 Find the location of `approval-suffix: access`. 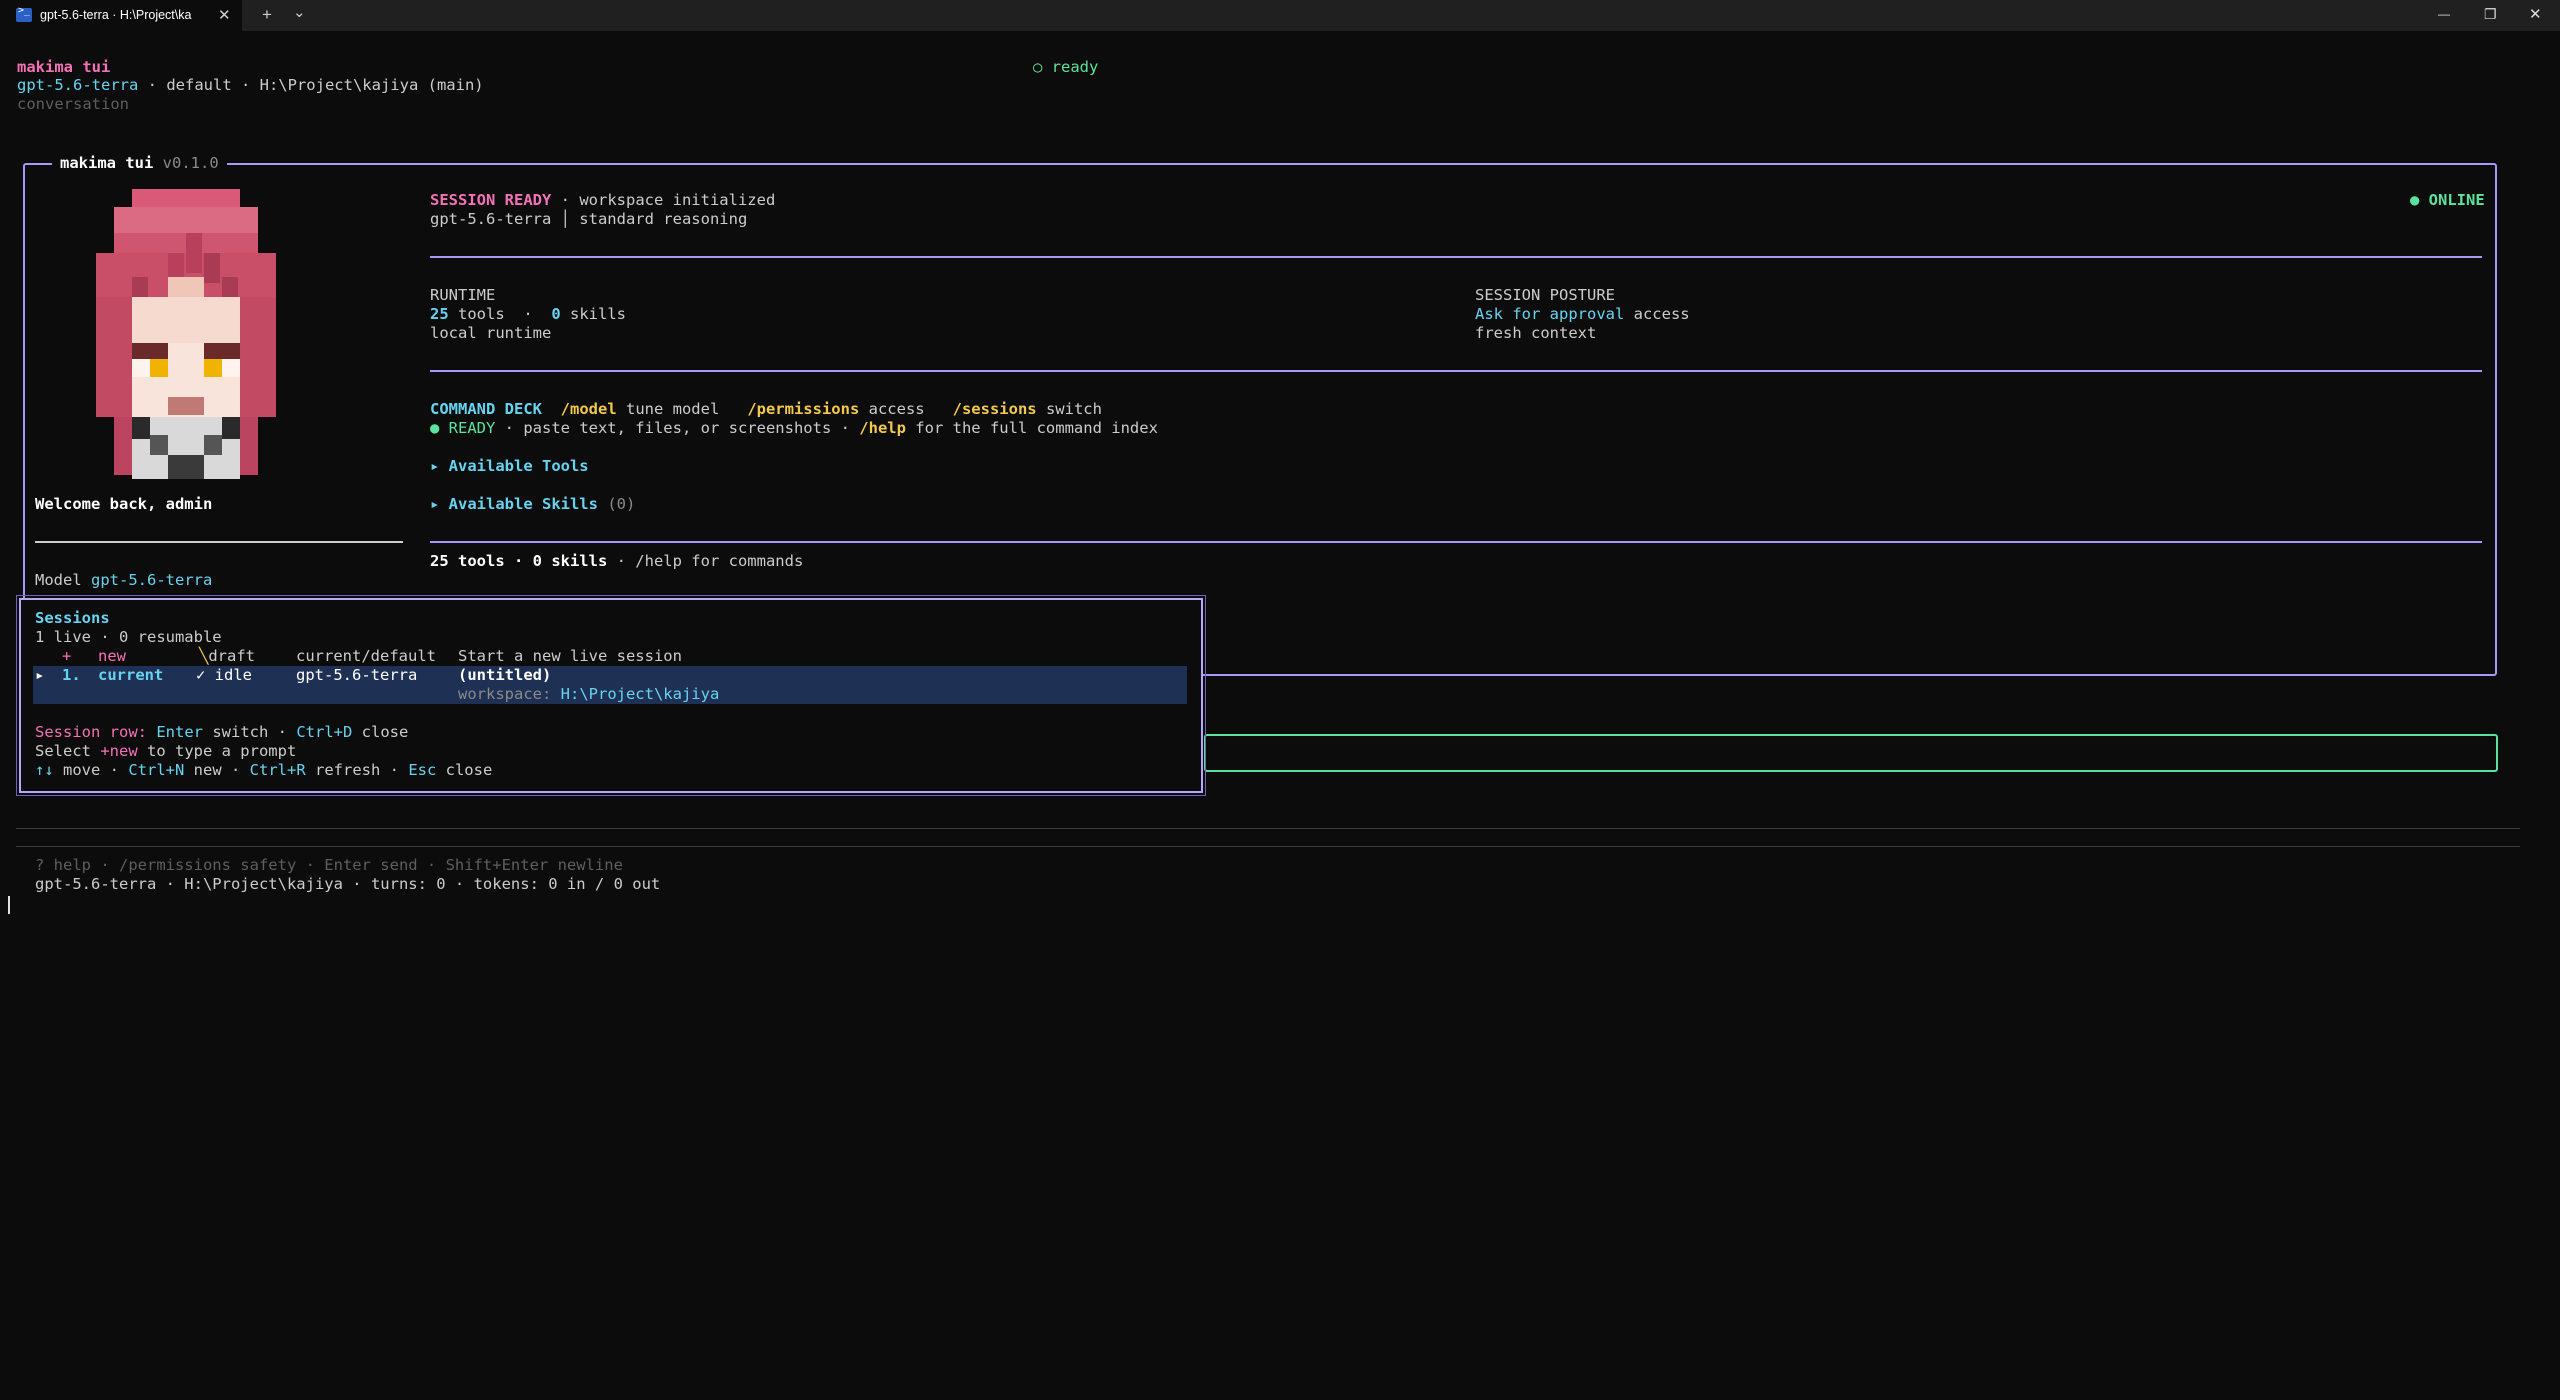

approval-suffix: access is located at coordinates (1657, 314).